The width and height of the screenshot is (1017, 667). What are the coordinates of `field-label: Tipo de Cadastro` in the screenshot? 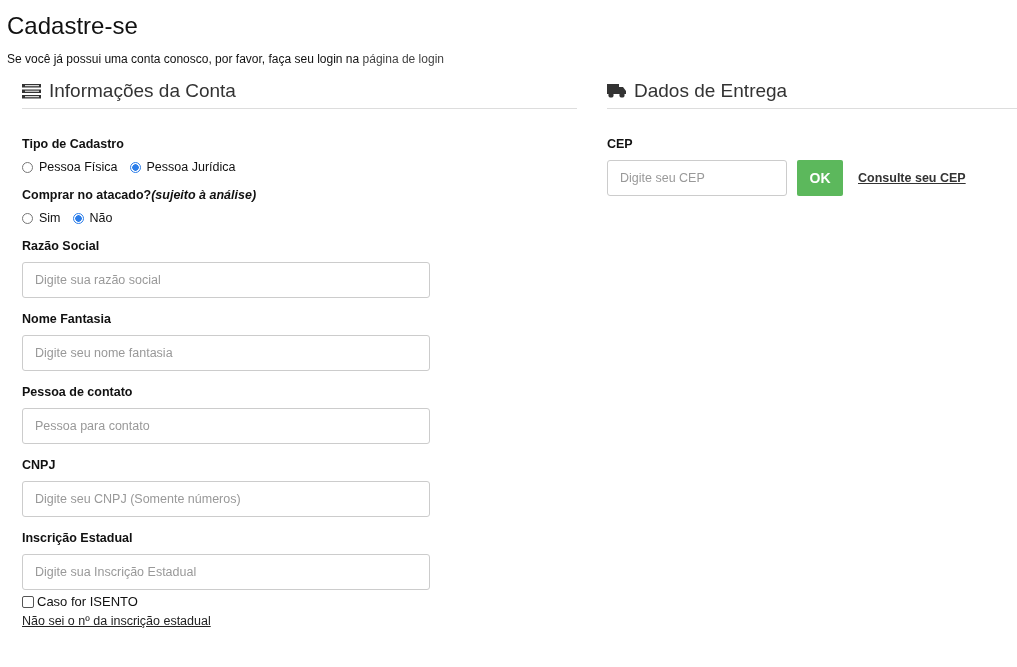 It's located at (73, 144).